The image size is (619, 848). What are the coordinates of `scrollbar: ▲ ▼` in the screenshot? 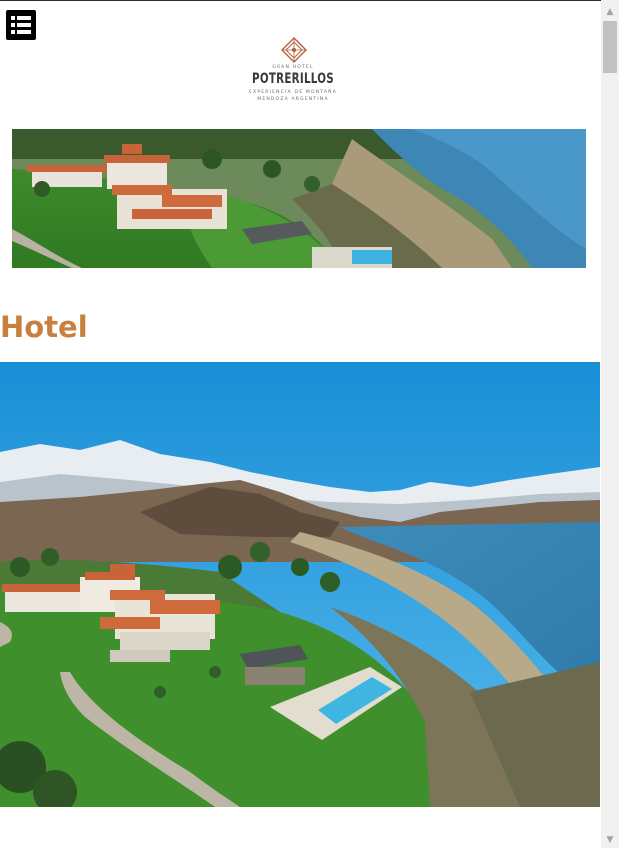 It's located at (610, 424).